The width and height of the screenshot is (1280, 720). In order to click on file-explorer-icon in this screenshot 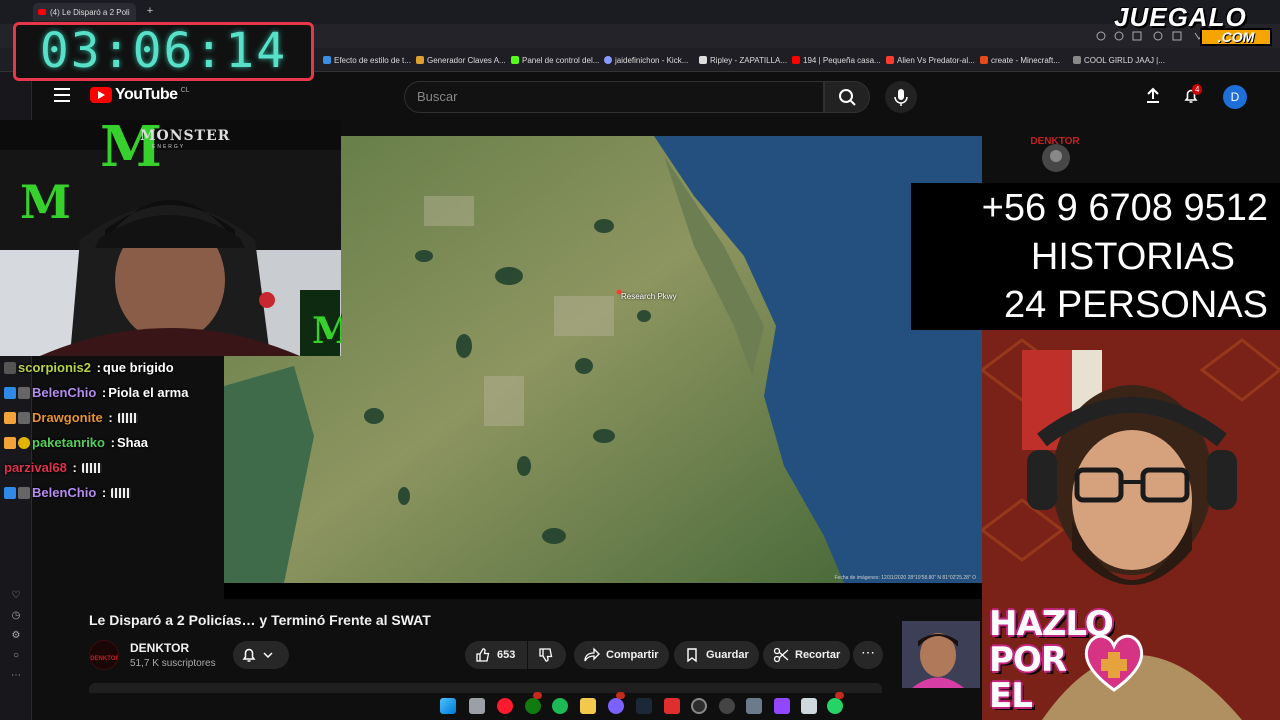, I will do `click(588, 706)`.